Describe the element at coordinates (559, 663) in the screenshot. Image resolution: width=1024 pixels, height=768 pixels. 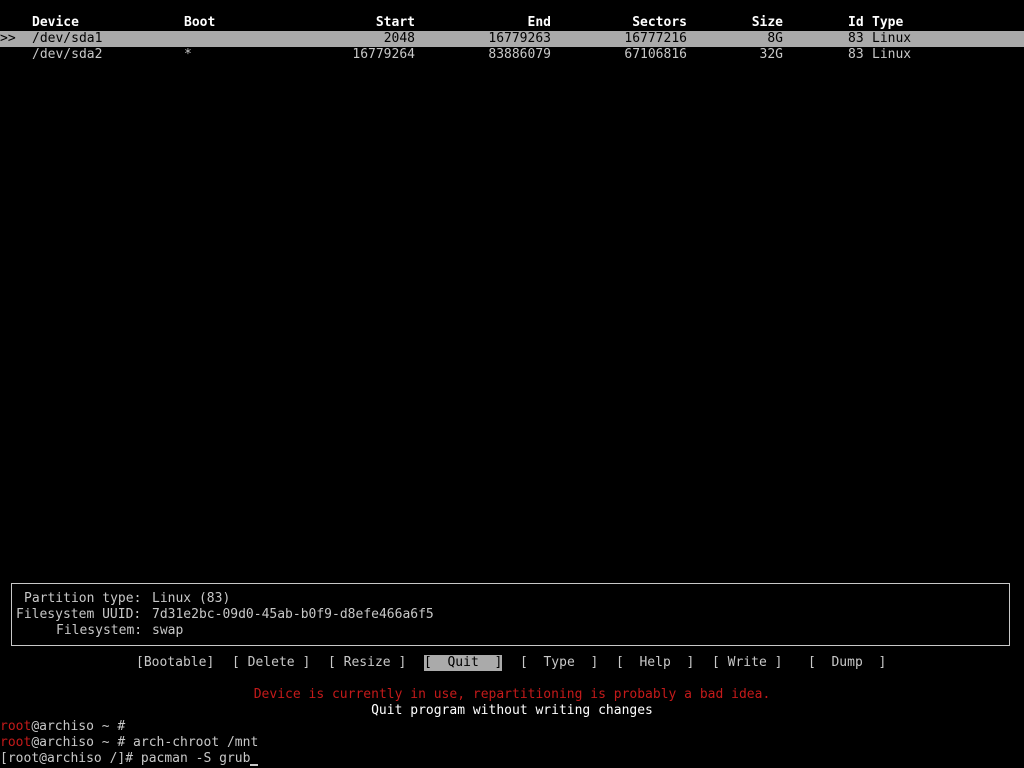
I see `type-button: [ Type ]` at that location.